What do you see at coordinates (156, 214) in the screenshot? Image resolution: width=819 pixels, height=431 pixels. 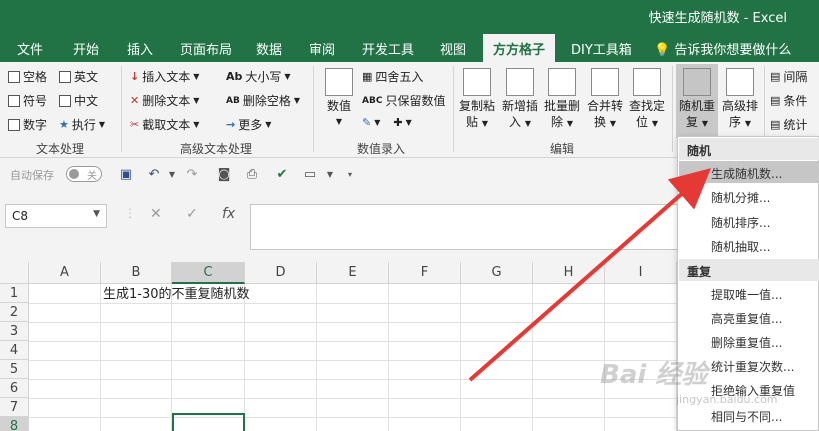 I see `cancel-icon: ✕` at bounding box center [156, 214].